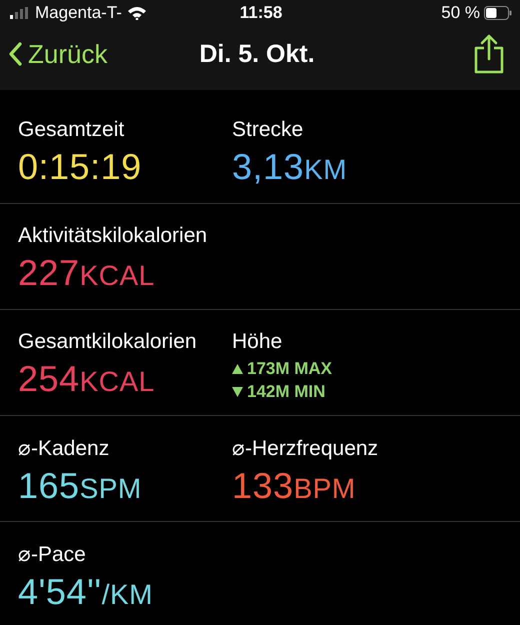 The width and height of the screenshot is (520, 625). I want to click on metric-value: 227KCAL, so click(87, 273).